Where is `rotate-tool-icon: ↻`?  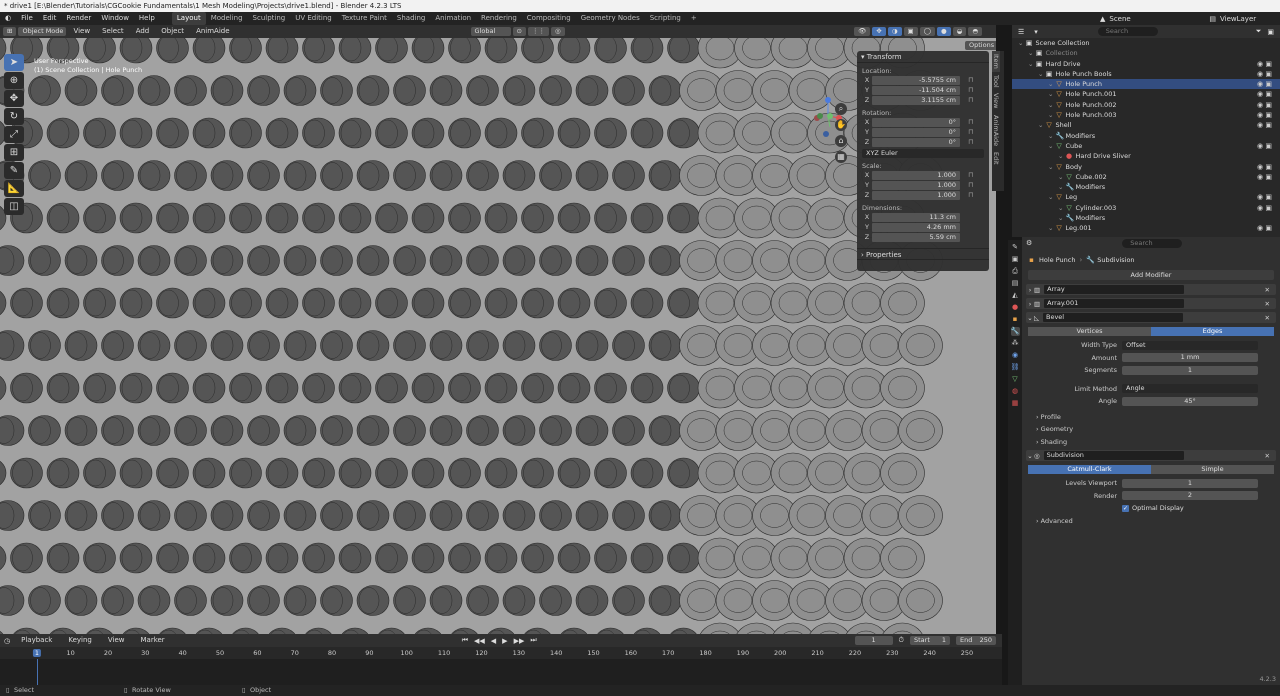 rotate-tool-icon: ↻ is located at coordinates (14, 116).